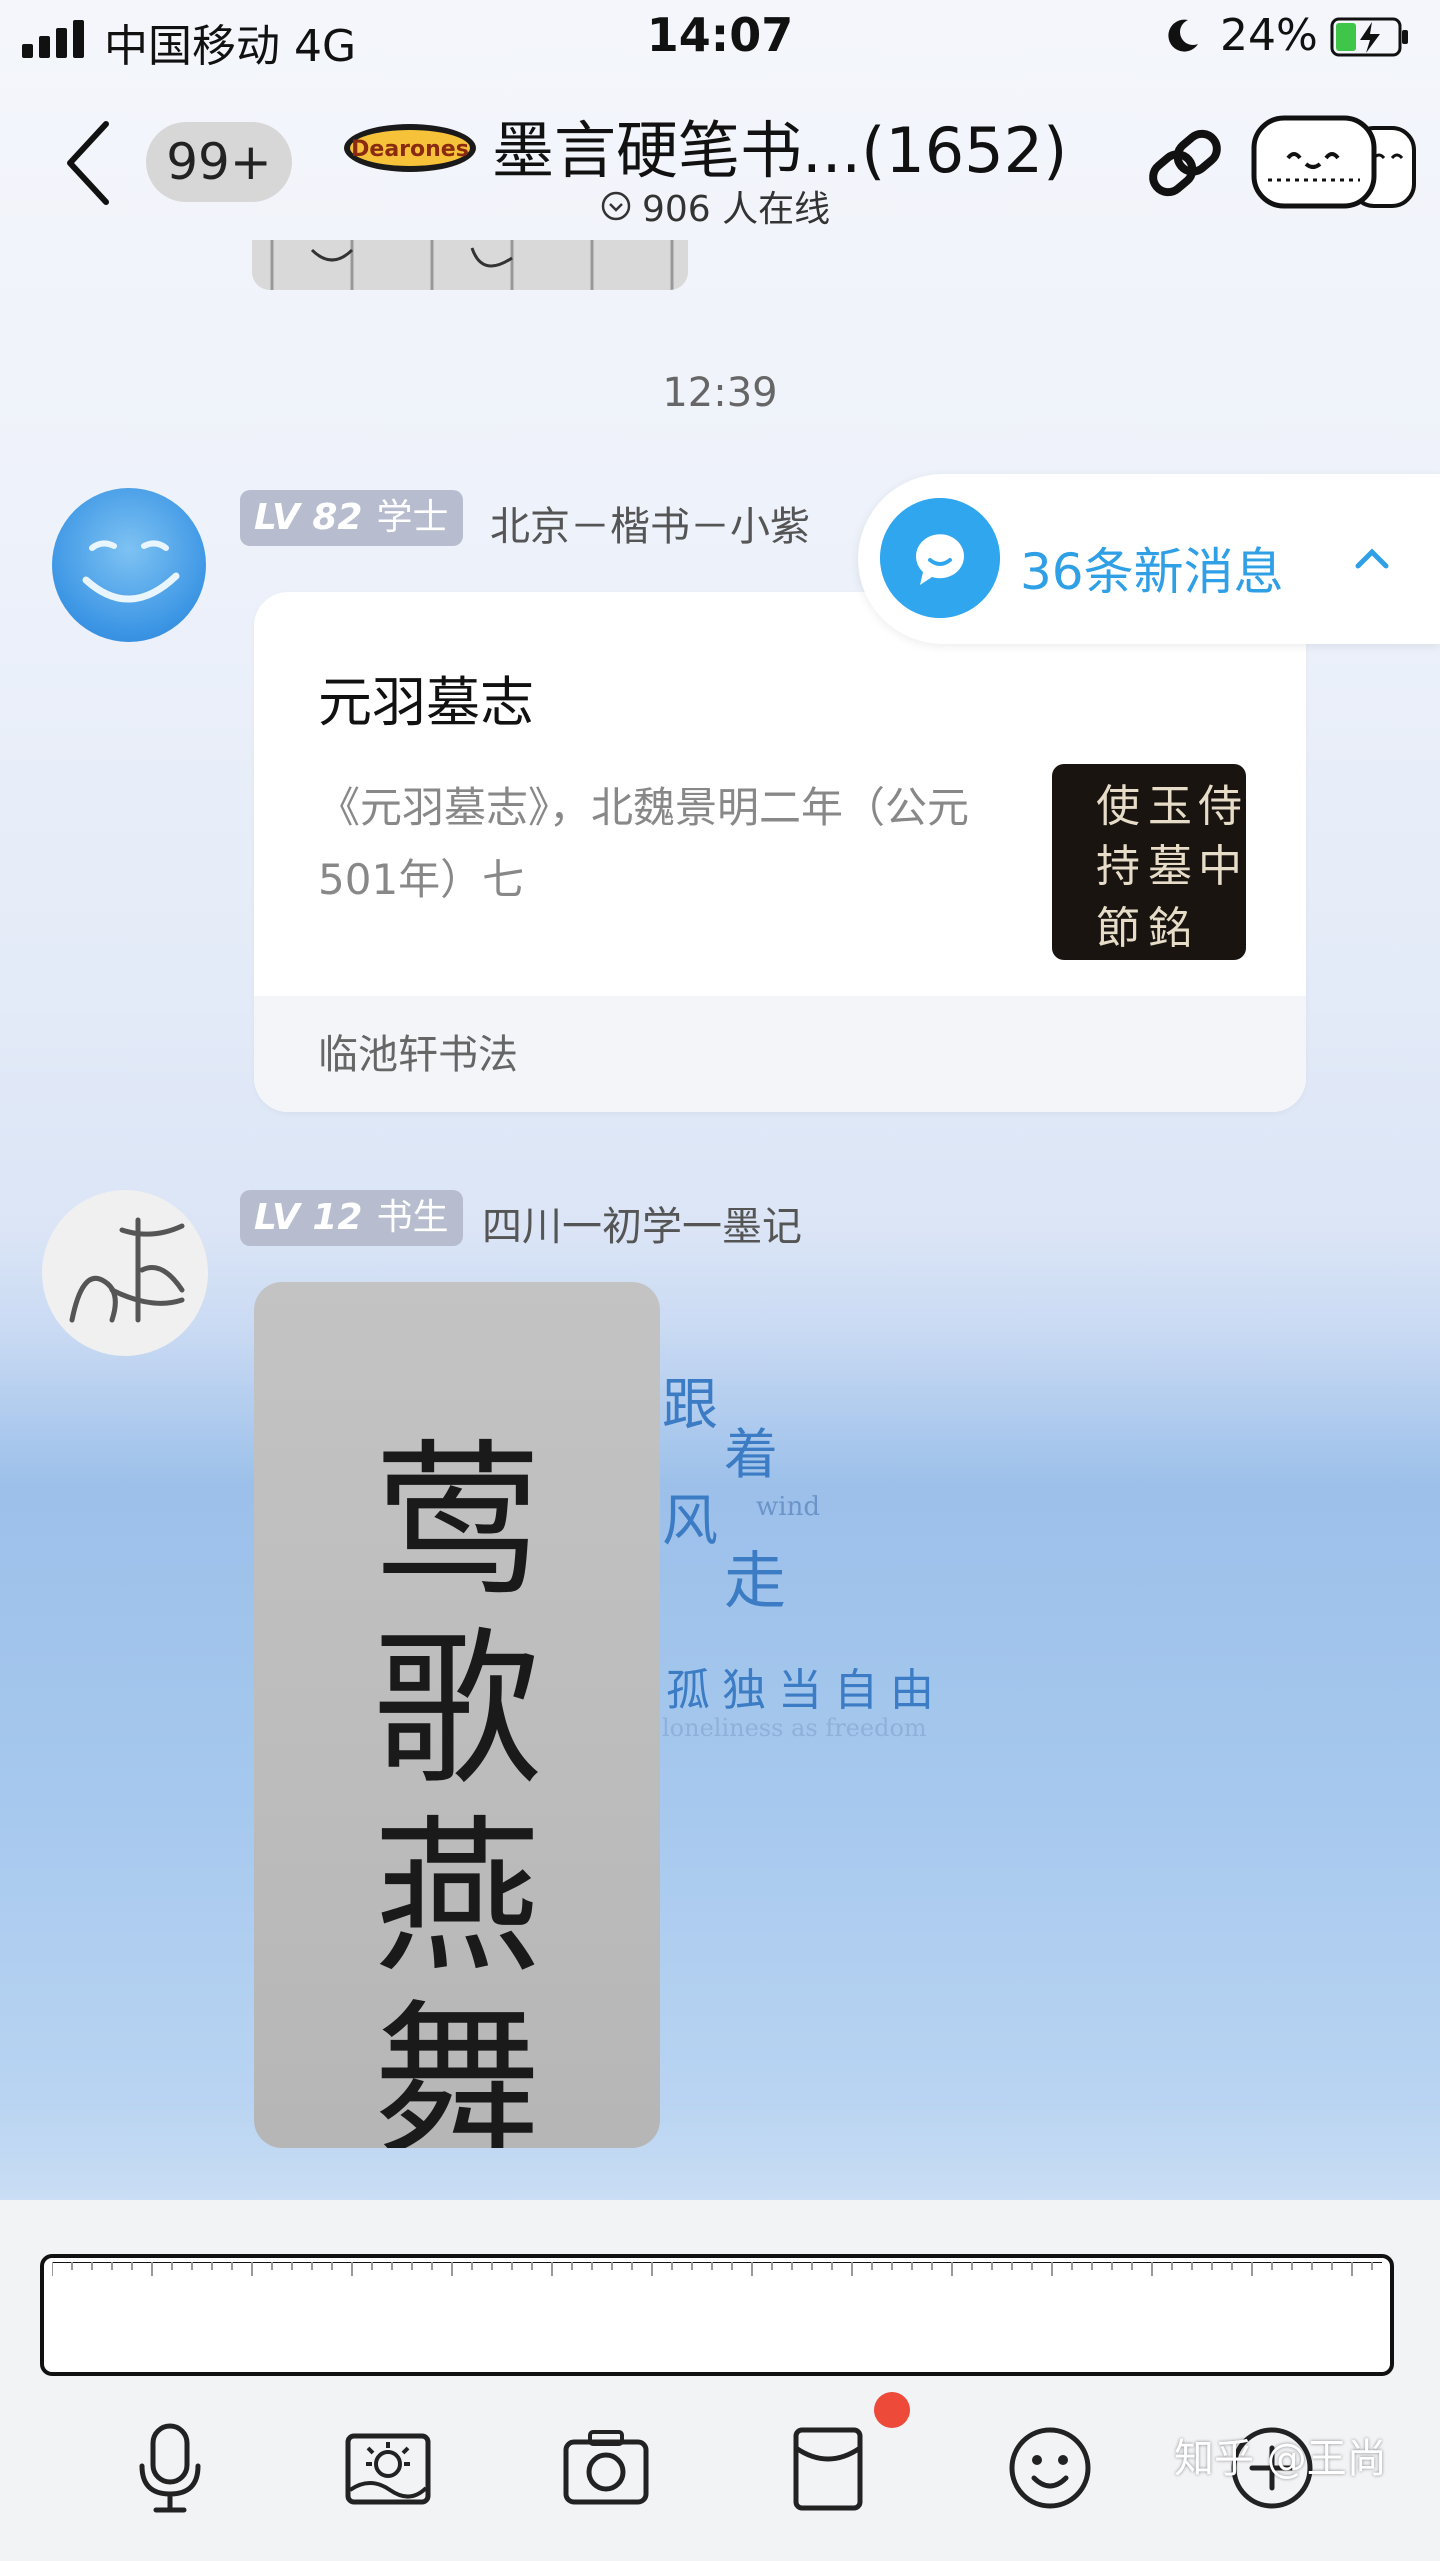 The image size is (1440, 2561). What do you see at coordinates (1118, 928) in the screenshot?
I see `thumb-glyph: 節` at bounding box center [1118, 928].